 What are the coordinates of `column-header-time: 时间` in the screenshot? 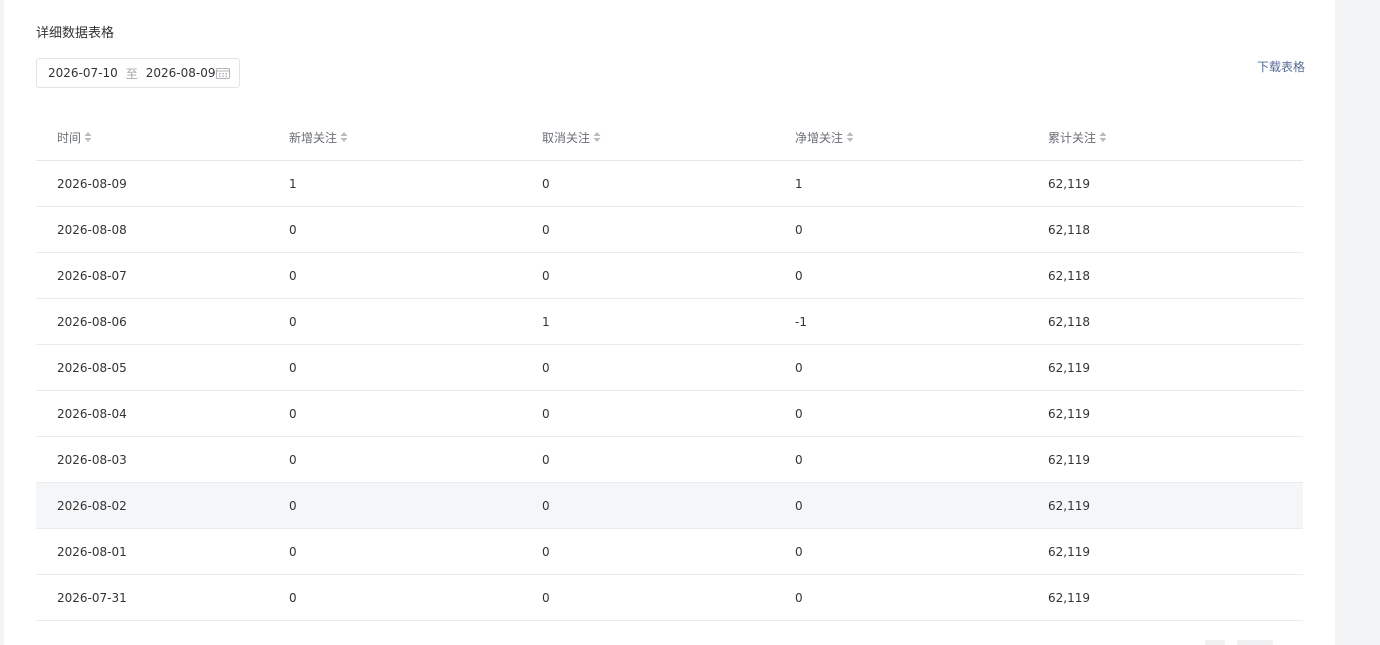 It's located at (162, 137).